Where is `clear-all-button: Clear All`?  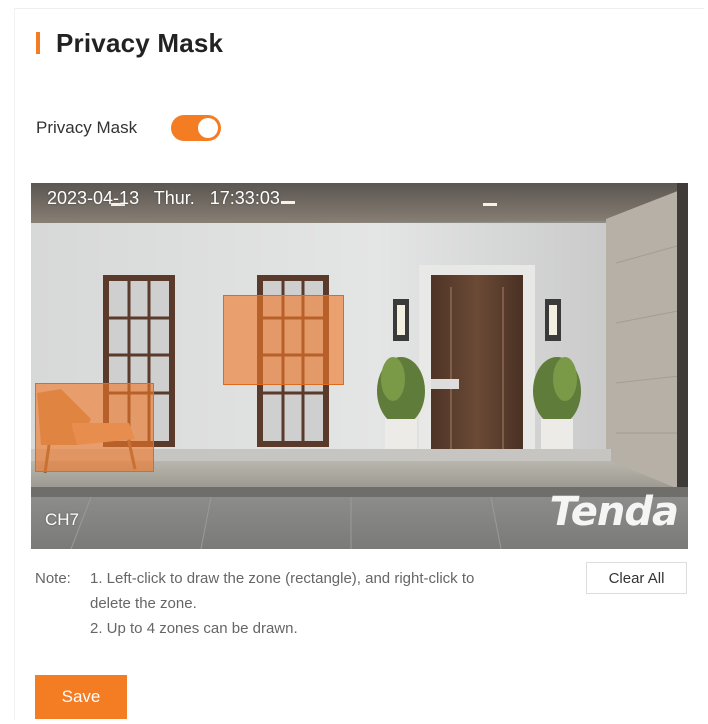
clear-all-button: Clear All is located at coordinates (636, 578).